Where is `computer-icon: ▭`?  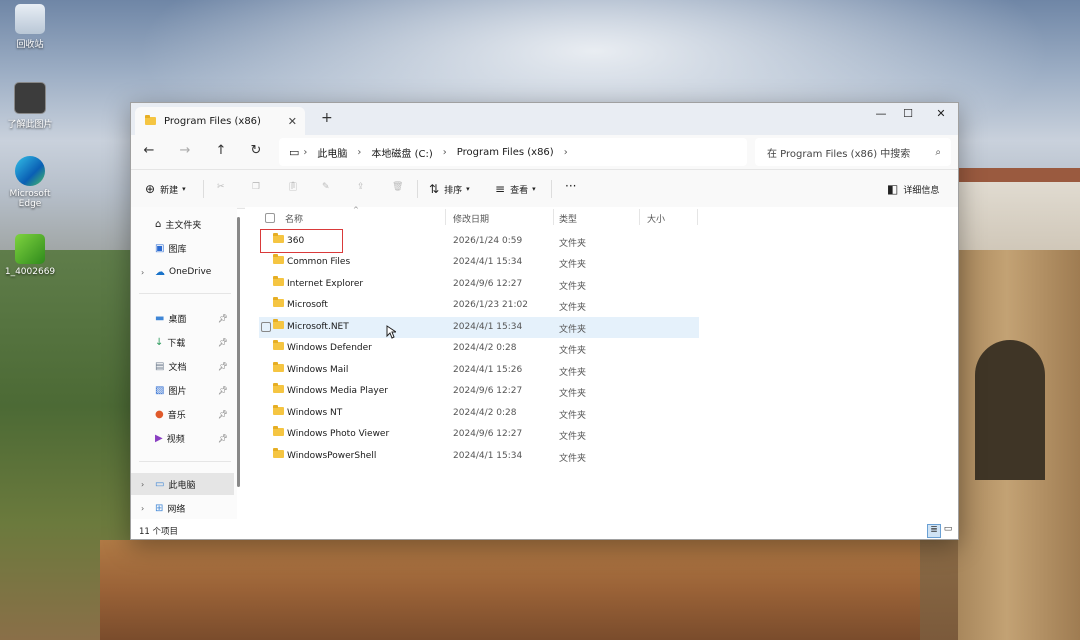 computer-icon: ▭ is located at coordinates (160, 484).